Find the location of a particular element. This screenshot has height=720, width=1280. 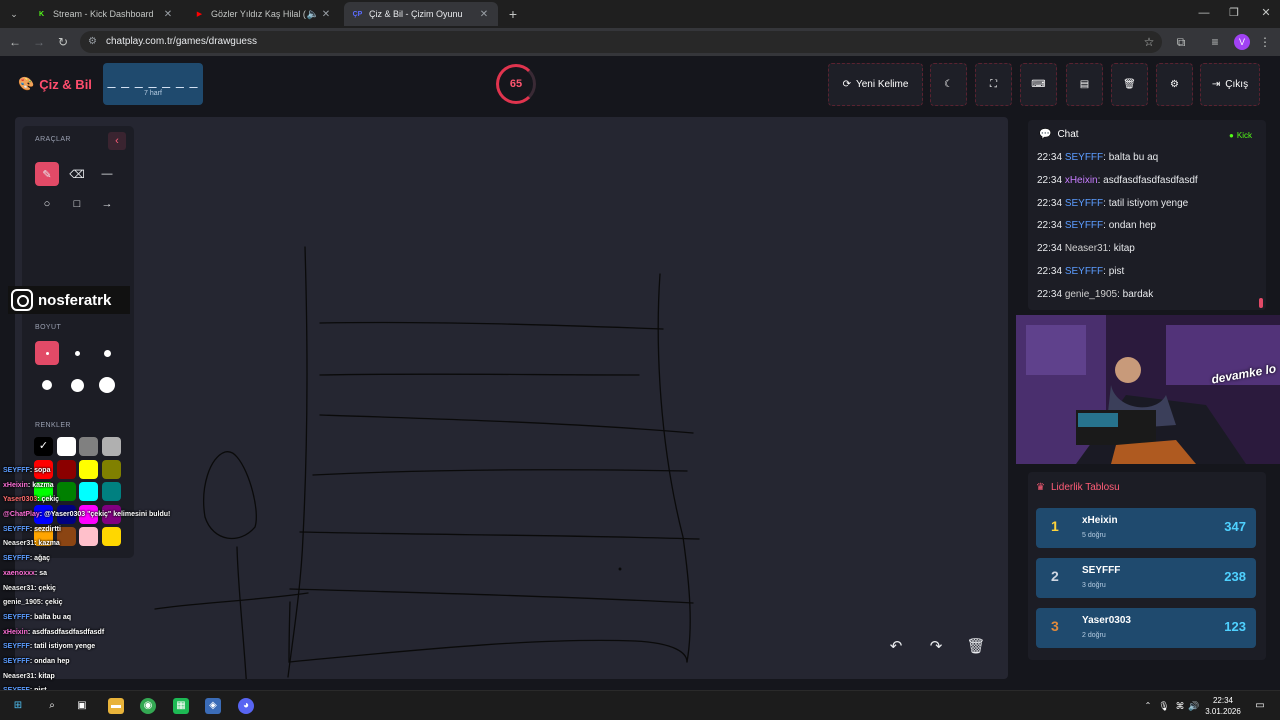

url-field: ⚙ chatplay.com.tr/games/drawguess is located at coordinates (621, 42).